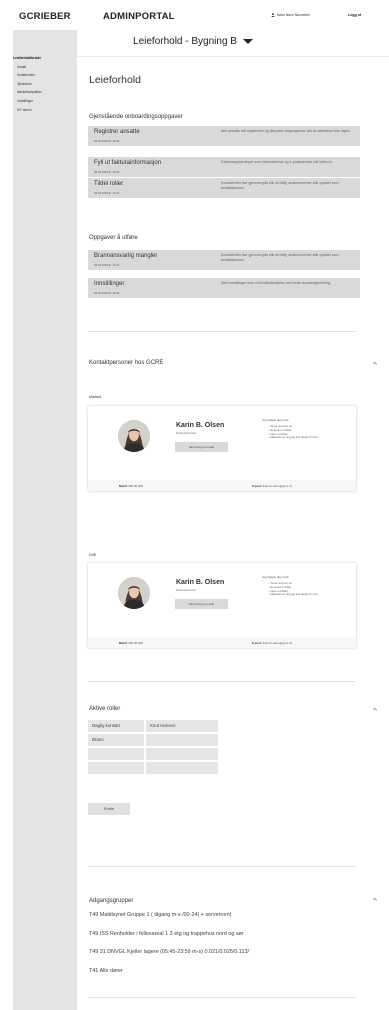  I want to click on user-name: Navn Navn Navnesen, so click(293, 15).